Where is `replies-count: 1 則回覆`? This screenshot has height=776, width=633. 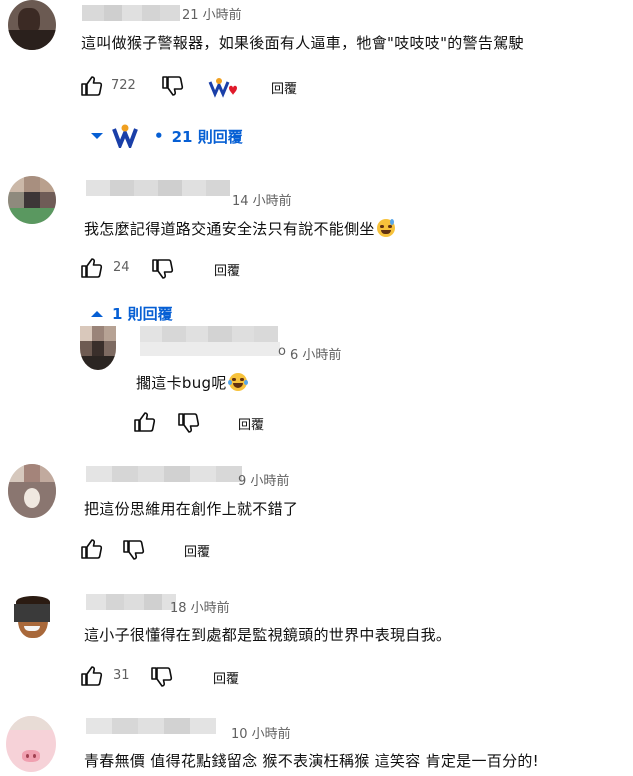 replies-count: 1 則回覆 is located at coordinates (142, 314).